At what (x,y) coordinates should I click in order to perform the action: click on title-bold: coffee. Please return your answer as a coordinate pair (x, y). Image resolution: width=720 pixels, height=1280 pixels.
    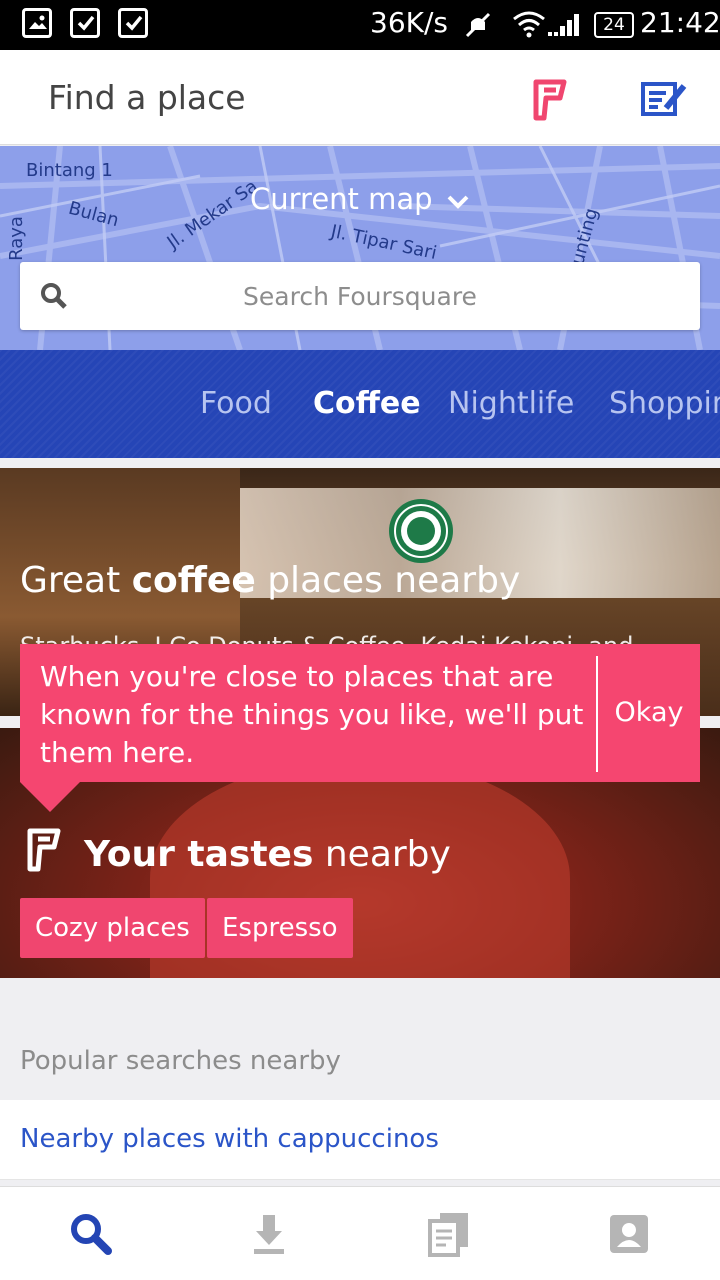
    Looking at the image, I should click on (193, 580).